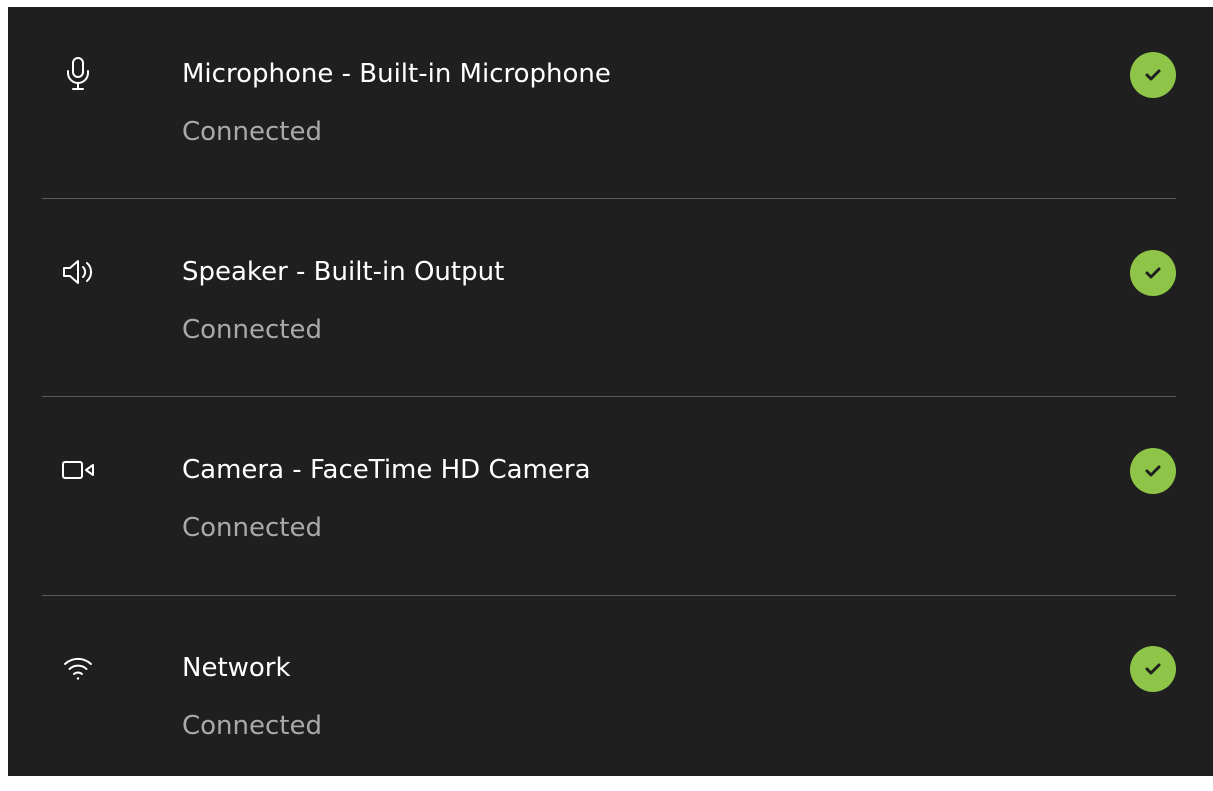 The image size is (1213, 791). What do you see at coordinates (78, 470) in the screenshot?
I see `camera-icon` at bounding box center [78, 470].